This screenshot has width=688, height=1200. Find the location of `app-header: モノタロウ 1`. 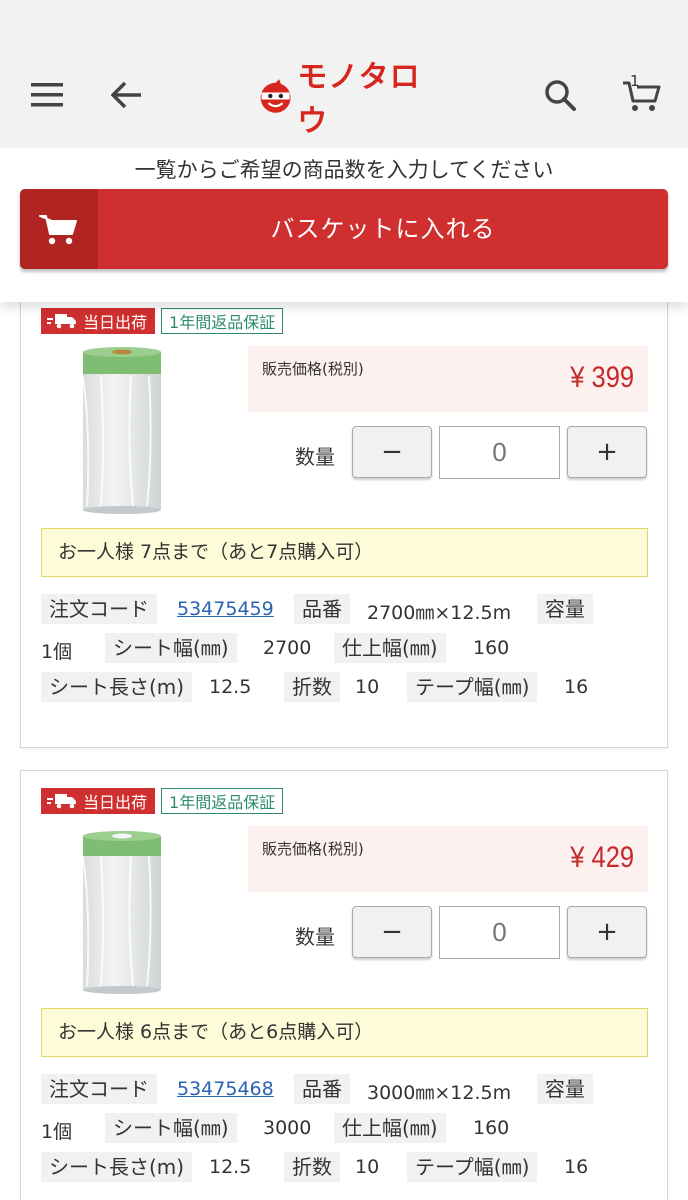

app-header: モノタロウ 1 is located at coordinates (344, 74).